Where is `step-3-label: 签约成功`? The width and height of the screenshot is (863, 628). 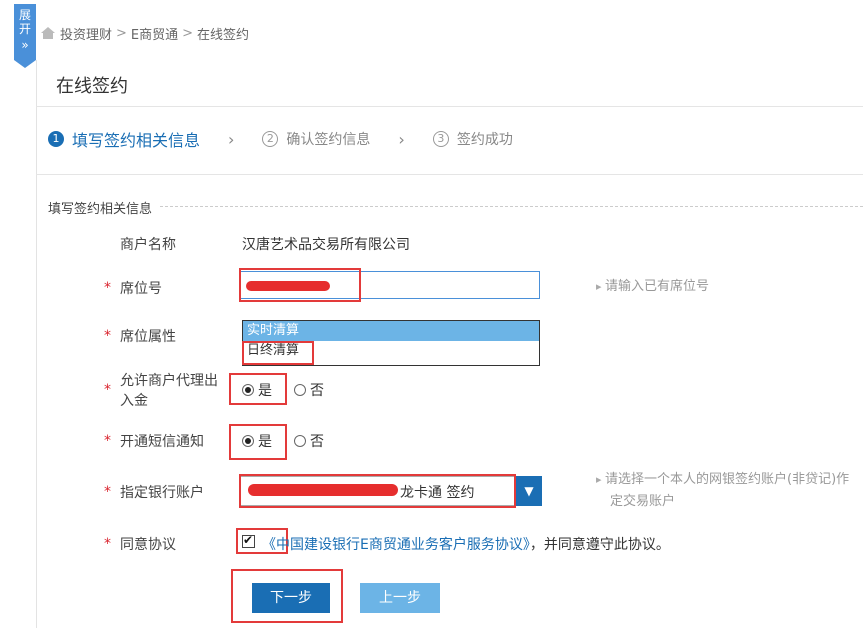
step-3-label: 签约成功 is located at coordinates (484, 140).